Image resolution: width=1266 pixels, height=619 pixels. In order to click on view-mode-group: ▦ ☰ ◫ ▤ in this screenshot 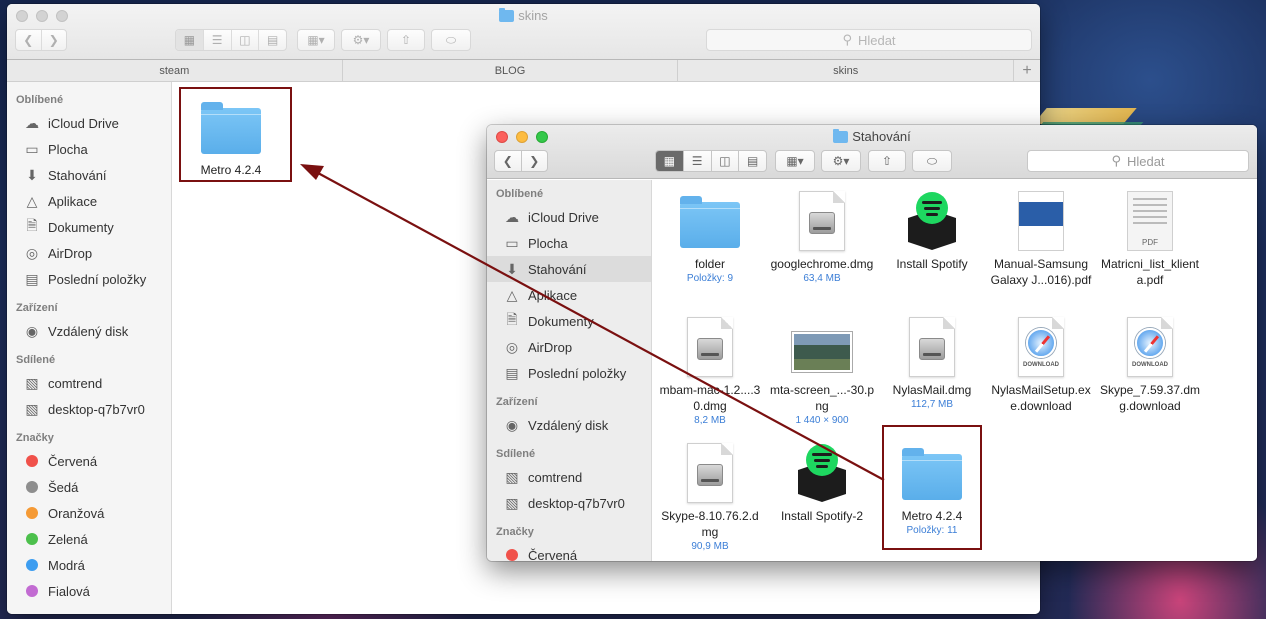, I will do `click(711, 161)`.